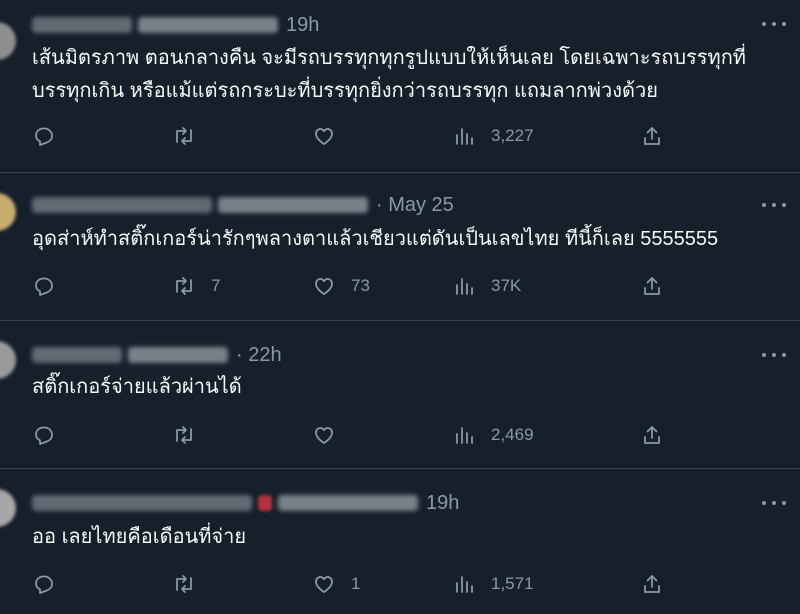  What do you see at coordinates (137, 387) in the screenshot?
I see `tweet-text-line: สติ๊กเกอร์จ่ายแล้วผ่านได้` at bounding box center [137, 387].